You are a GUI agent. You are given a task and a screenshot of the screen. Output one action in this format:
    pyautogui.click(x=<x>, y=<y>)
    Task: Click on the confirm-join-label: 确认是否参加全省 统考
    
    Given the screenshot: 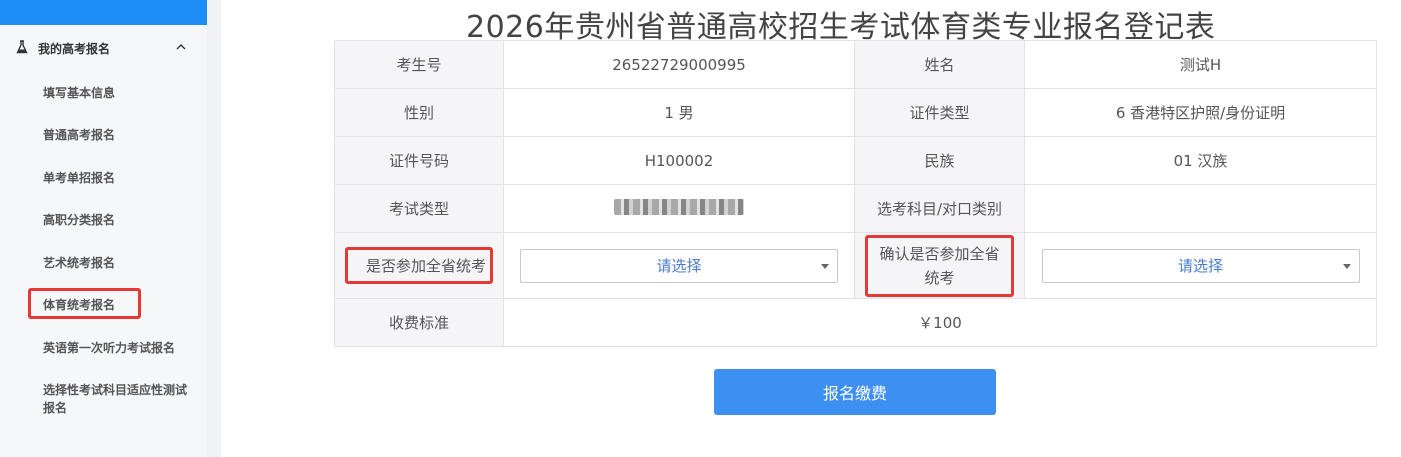 What is the action you would take?
    pyautogui.click(x=939, y=265)
    